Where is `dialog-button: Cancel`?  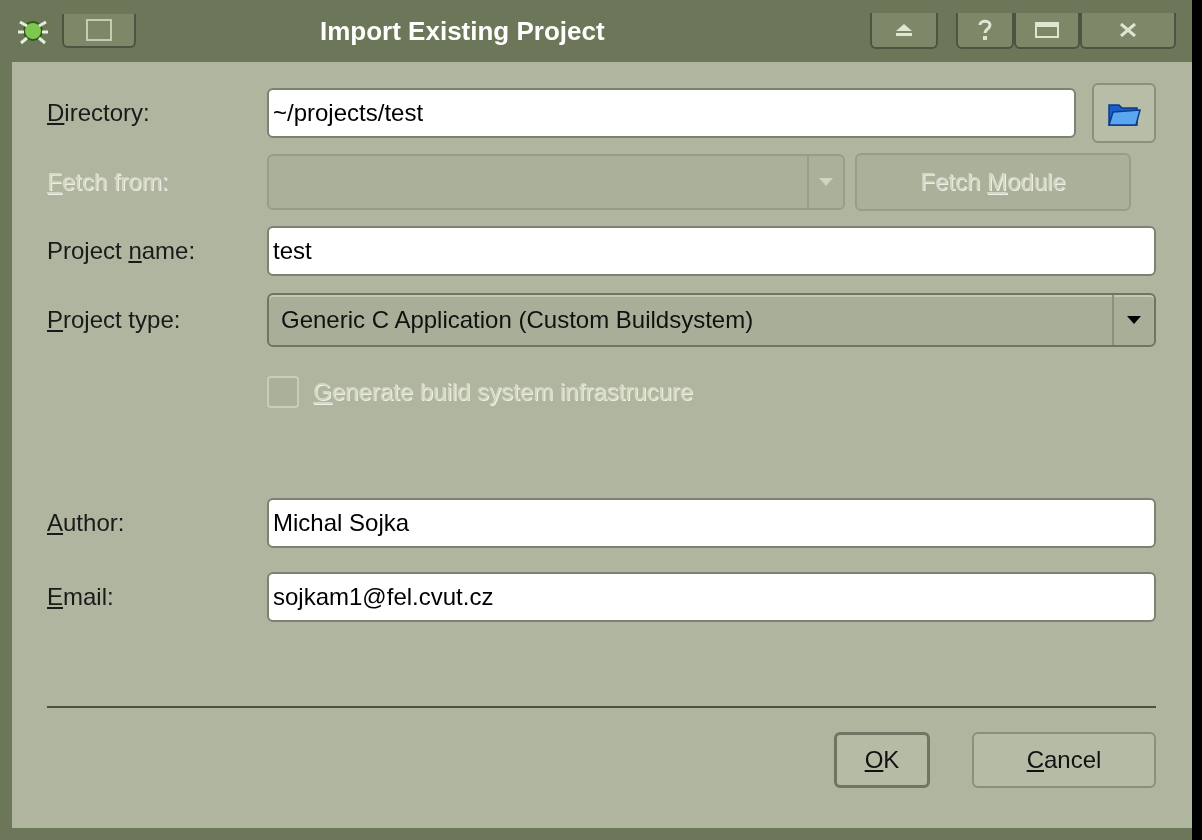 dialog-button: Cancel is located at coordinates (1064, 760).